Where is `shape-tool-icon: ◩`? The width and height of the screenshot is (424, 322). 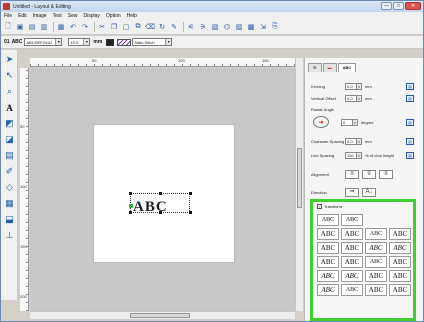 shape-tool-icon: ◩ is located at coordinates (9, 123).